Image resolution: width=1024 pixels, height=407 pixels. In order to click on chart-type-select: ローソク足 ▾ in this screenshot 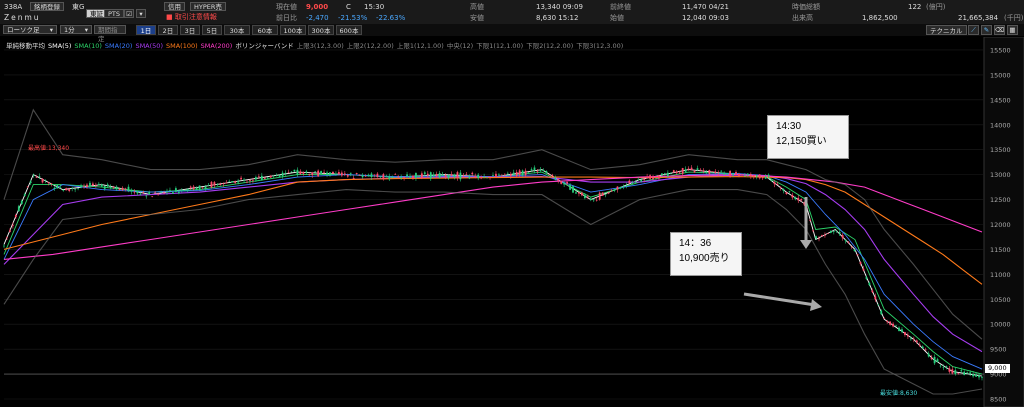, I will do `click(30, 29)`.